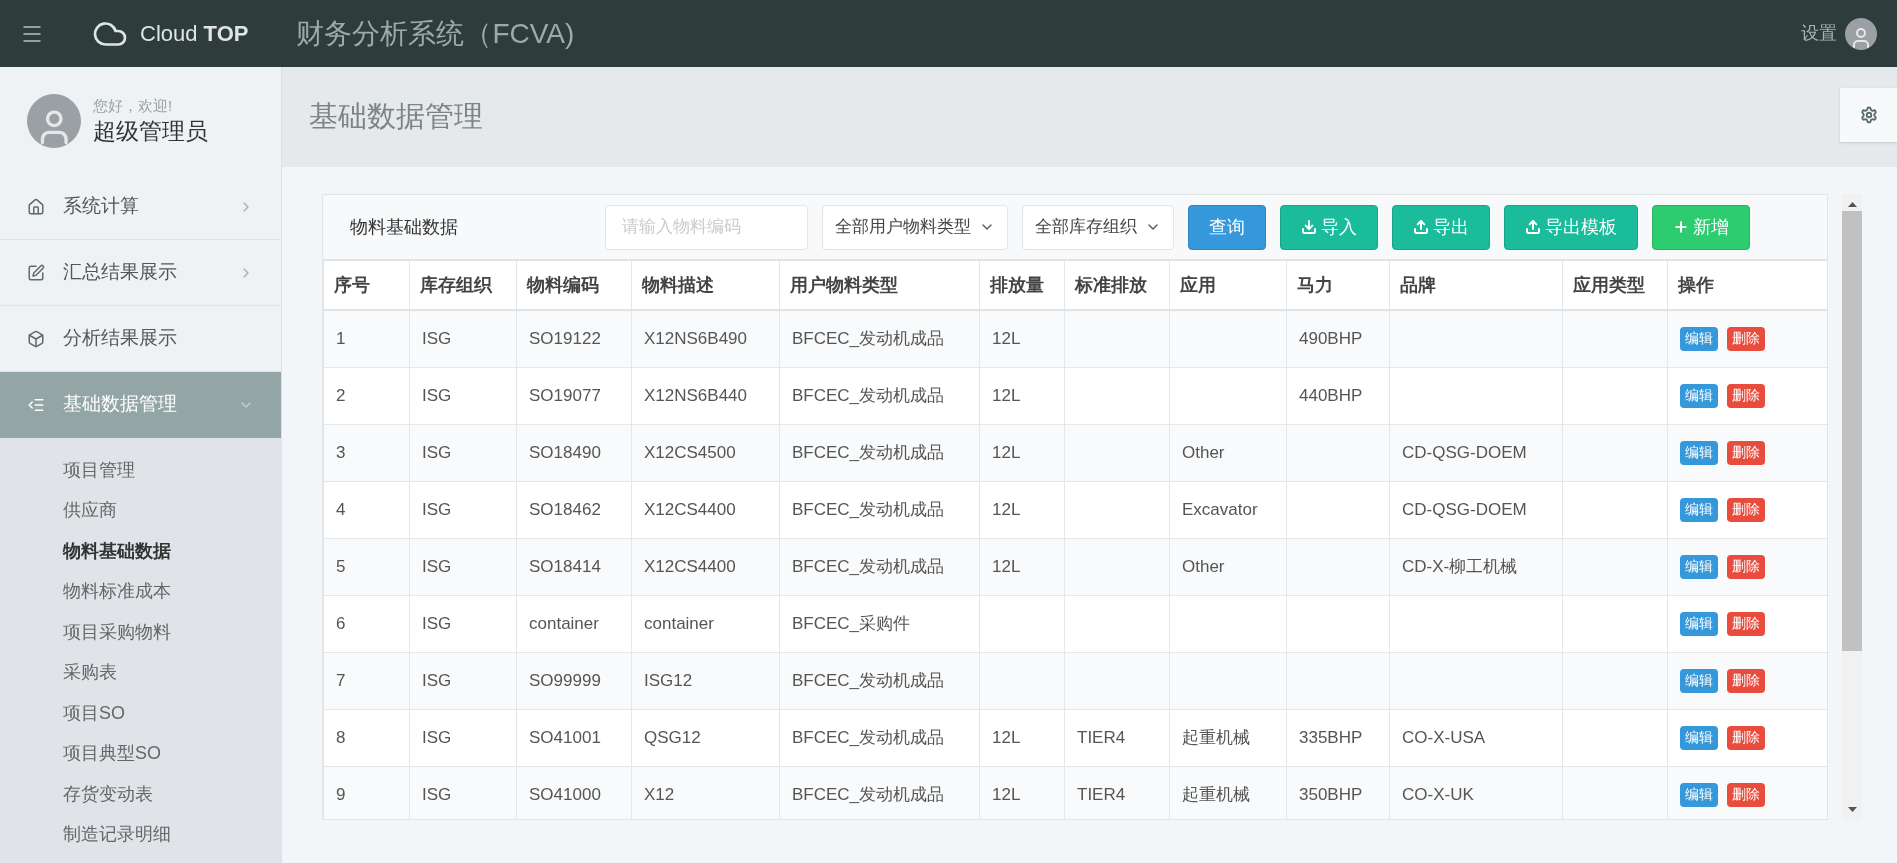 The image size is (1897, 863). I want to click on avatar-placeholder, so click(54, 120).